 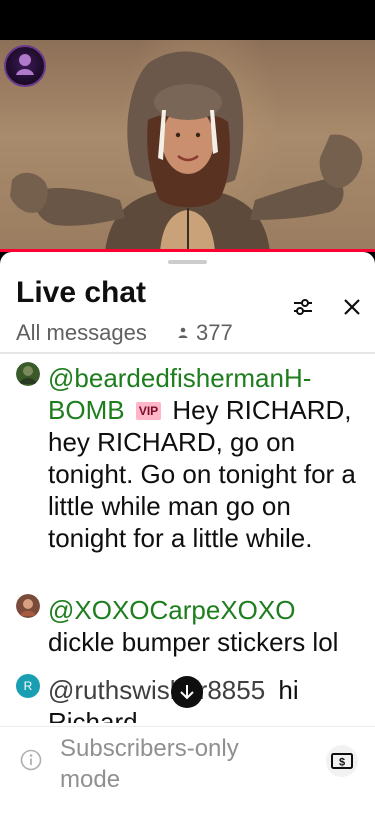 I want to click on message-body: @ruthswisher8855 hi Richard, so click(x=205, y=698).